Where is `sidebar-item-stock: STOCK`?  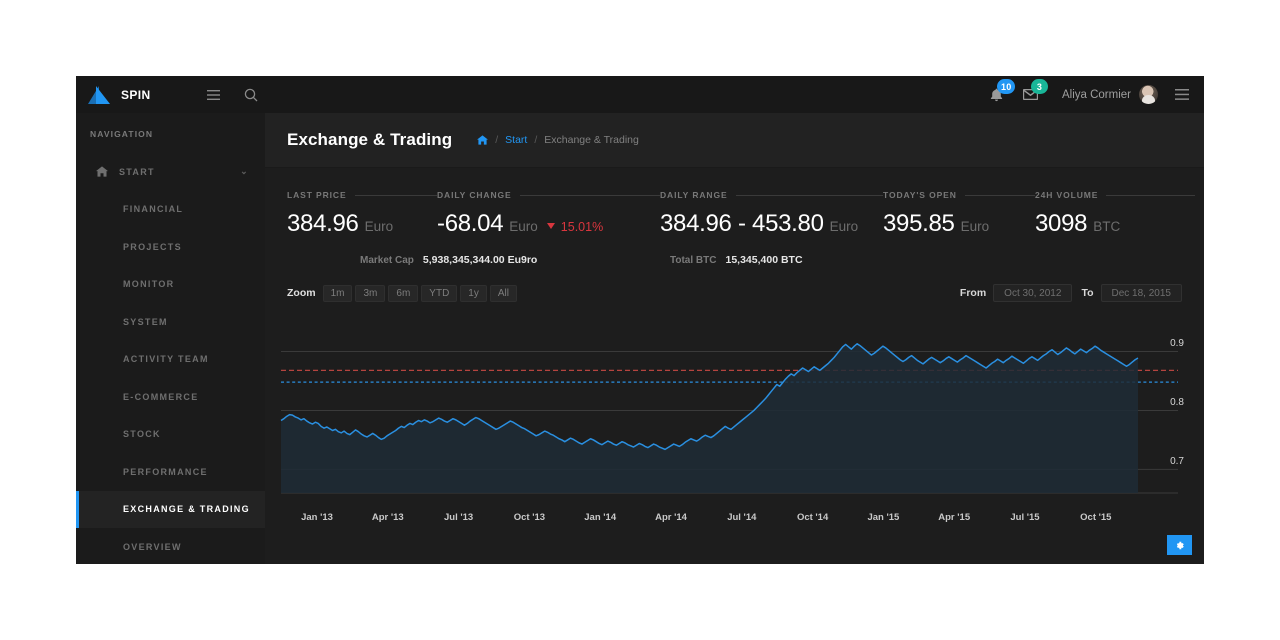 sidebar-item-stock: STOCK is located at coordinates (170, 435).